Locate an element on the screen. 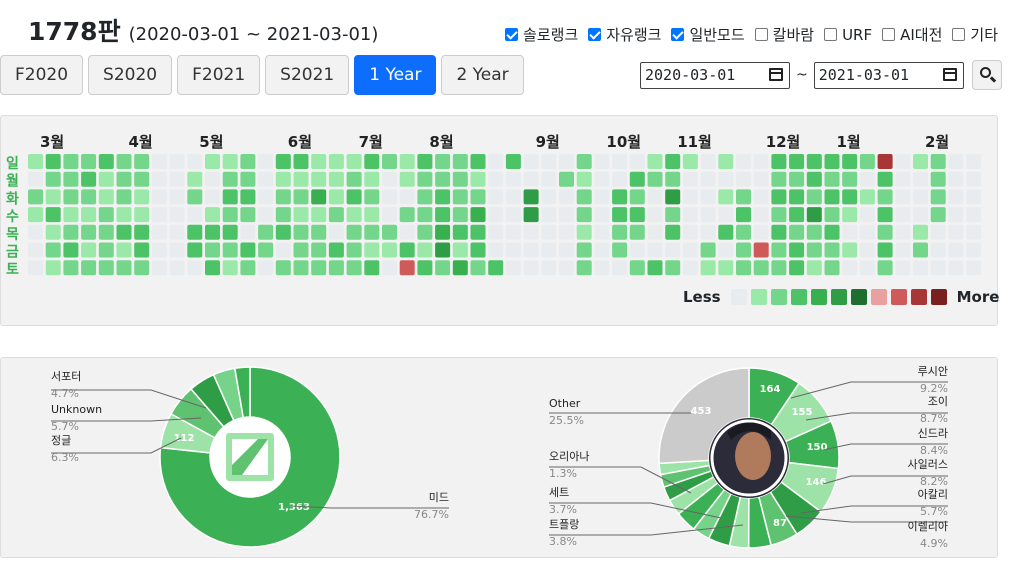 The image size is (1010, 571). mode-etc: 기타 is located at coordinates (975, 34).